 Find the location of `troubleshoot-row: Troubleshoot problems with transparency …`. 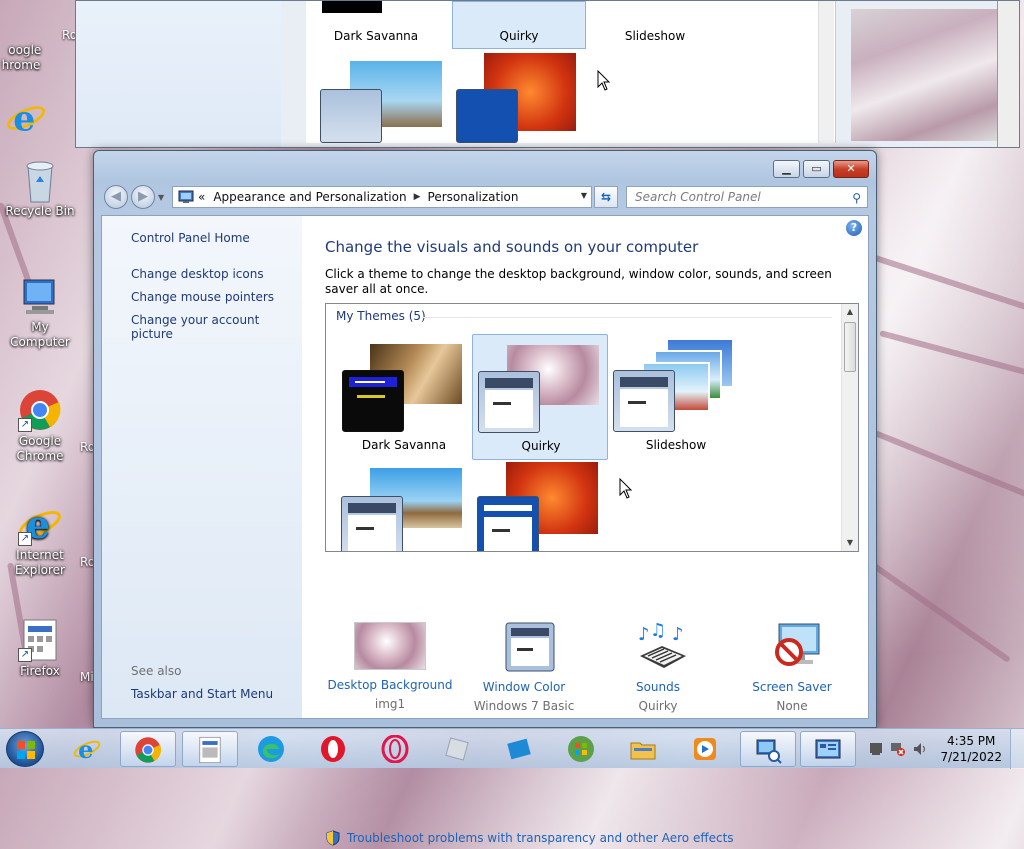

troubleshoot-row: Troubleshoot problems with transparency … is located at coordinates (529, 838).